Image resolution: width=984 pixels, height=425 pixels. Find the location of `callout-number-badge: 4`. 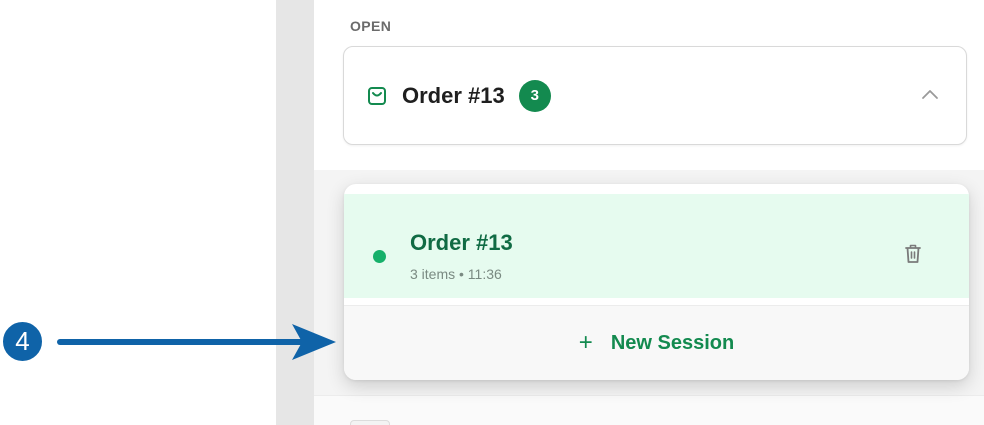

callout-number-badge: 4 is located at coordinates (22, 341).